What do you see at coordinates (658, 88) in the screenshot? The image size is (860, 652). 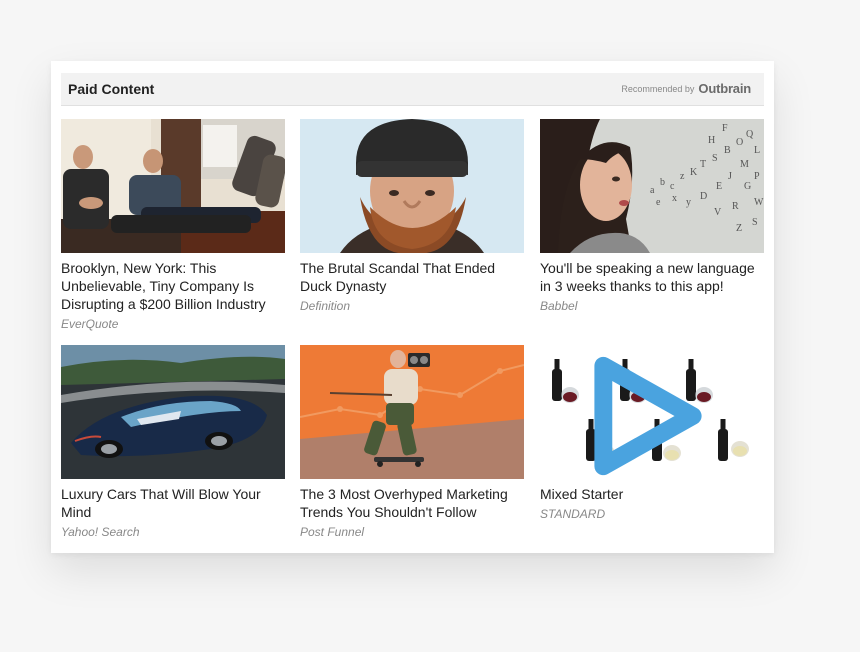 I see `recommended-by-label: Recommended by` at bounding box center [658, 88].